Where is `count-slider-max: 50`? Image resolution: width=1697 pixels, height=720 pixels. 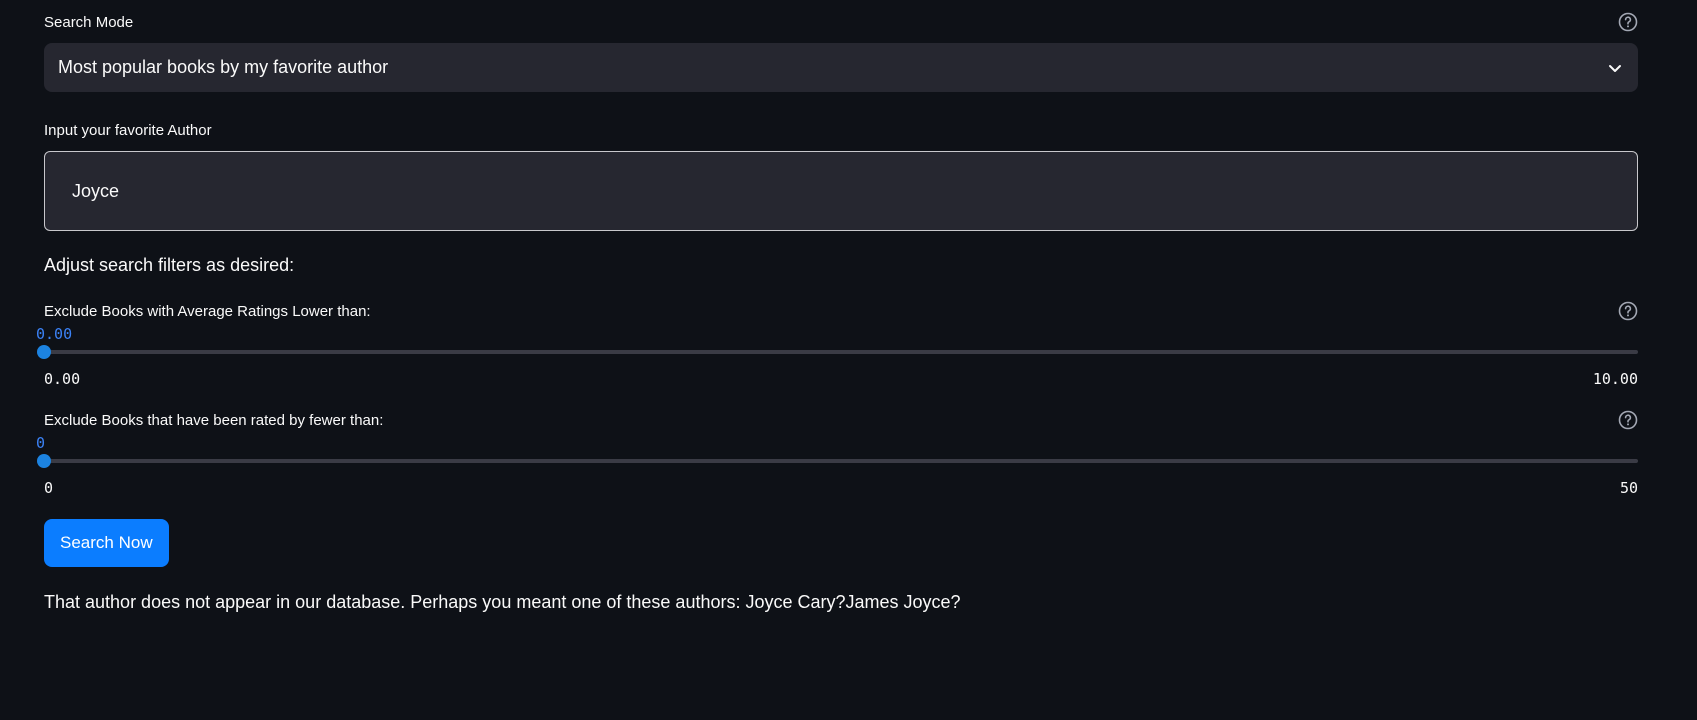 count-slider-max: 50 is located at coordinates (1628, 488).